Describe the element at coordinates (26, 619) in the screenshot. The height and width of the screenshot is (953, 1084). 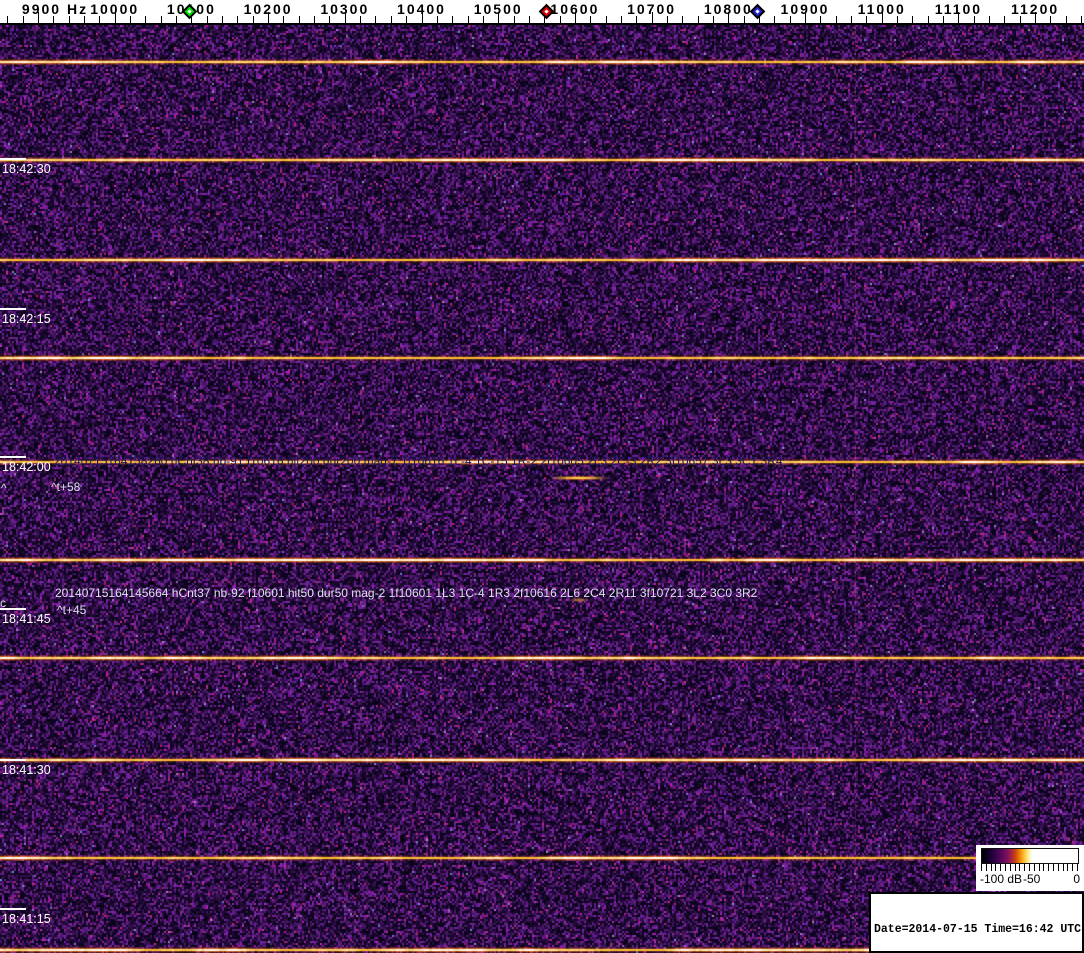
I see `time-label: 18:41:45` at that location.